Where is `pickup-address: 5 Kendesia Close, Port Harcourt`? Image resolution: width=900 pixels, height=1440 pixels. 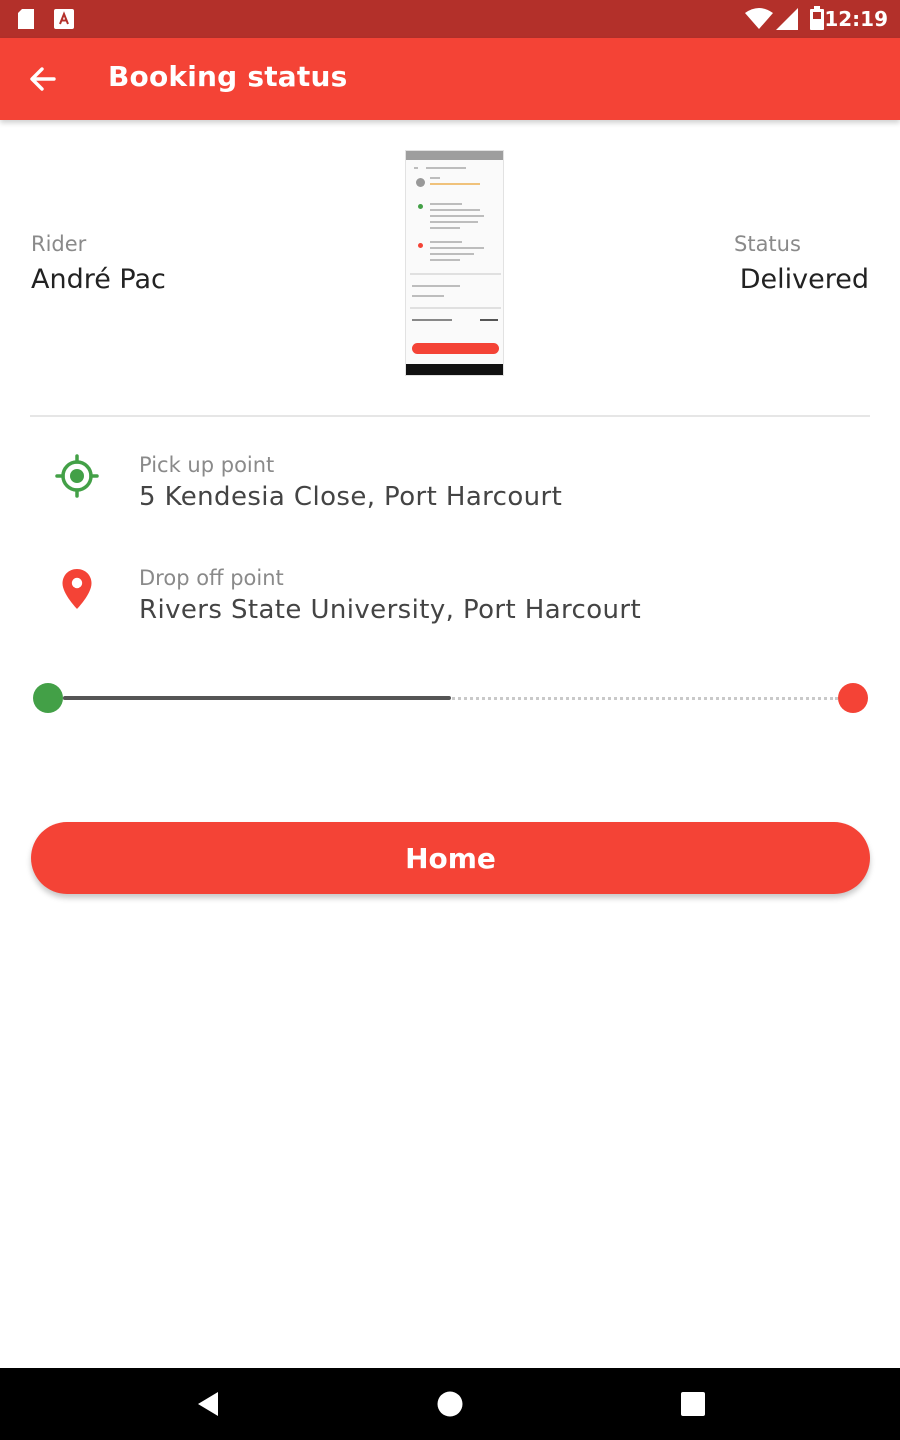 pickup-address: 5 Kendesia Close, Port Harcourt is located at coordinates (351, 497).